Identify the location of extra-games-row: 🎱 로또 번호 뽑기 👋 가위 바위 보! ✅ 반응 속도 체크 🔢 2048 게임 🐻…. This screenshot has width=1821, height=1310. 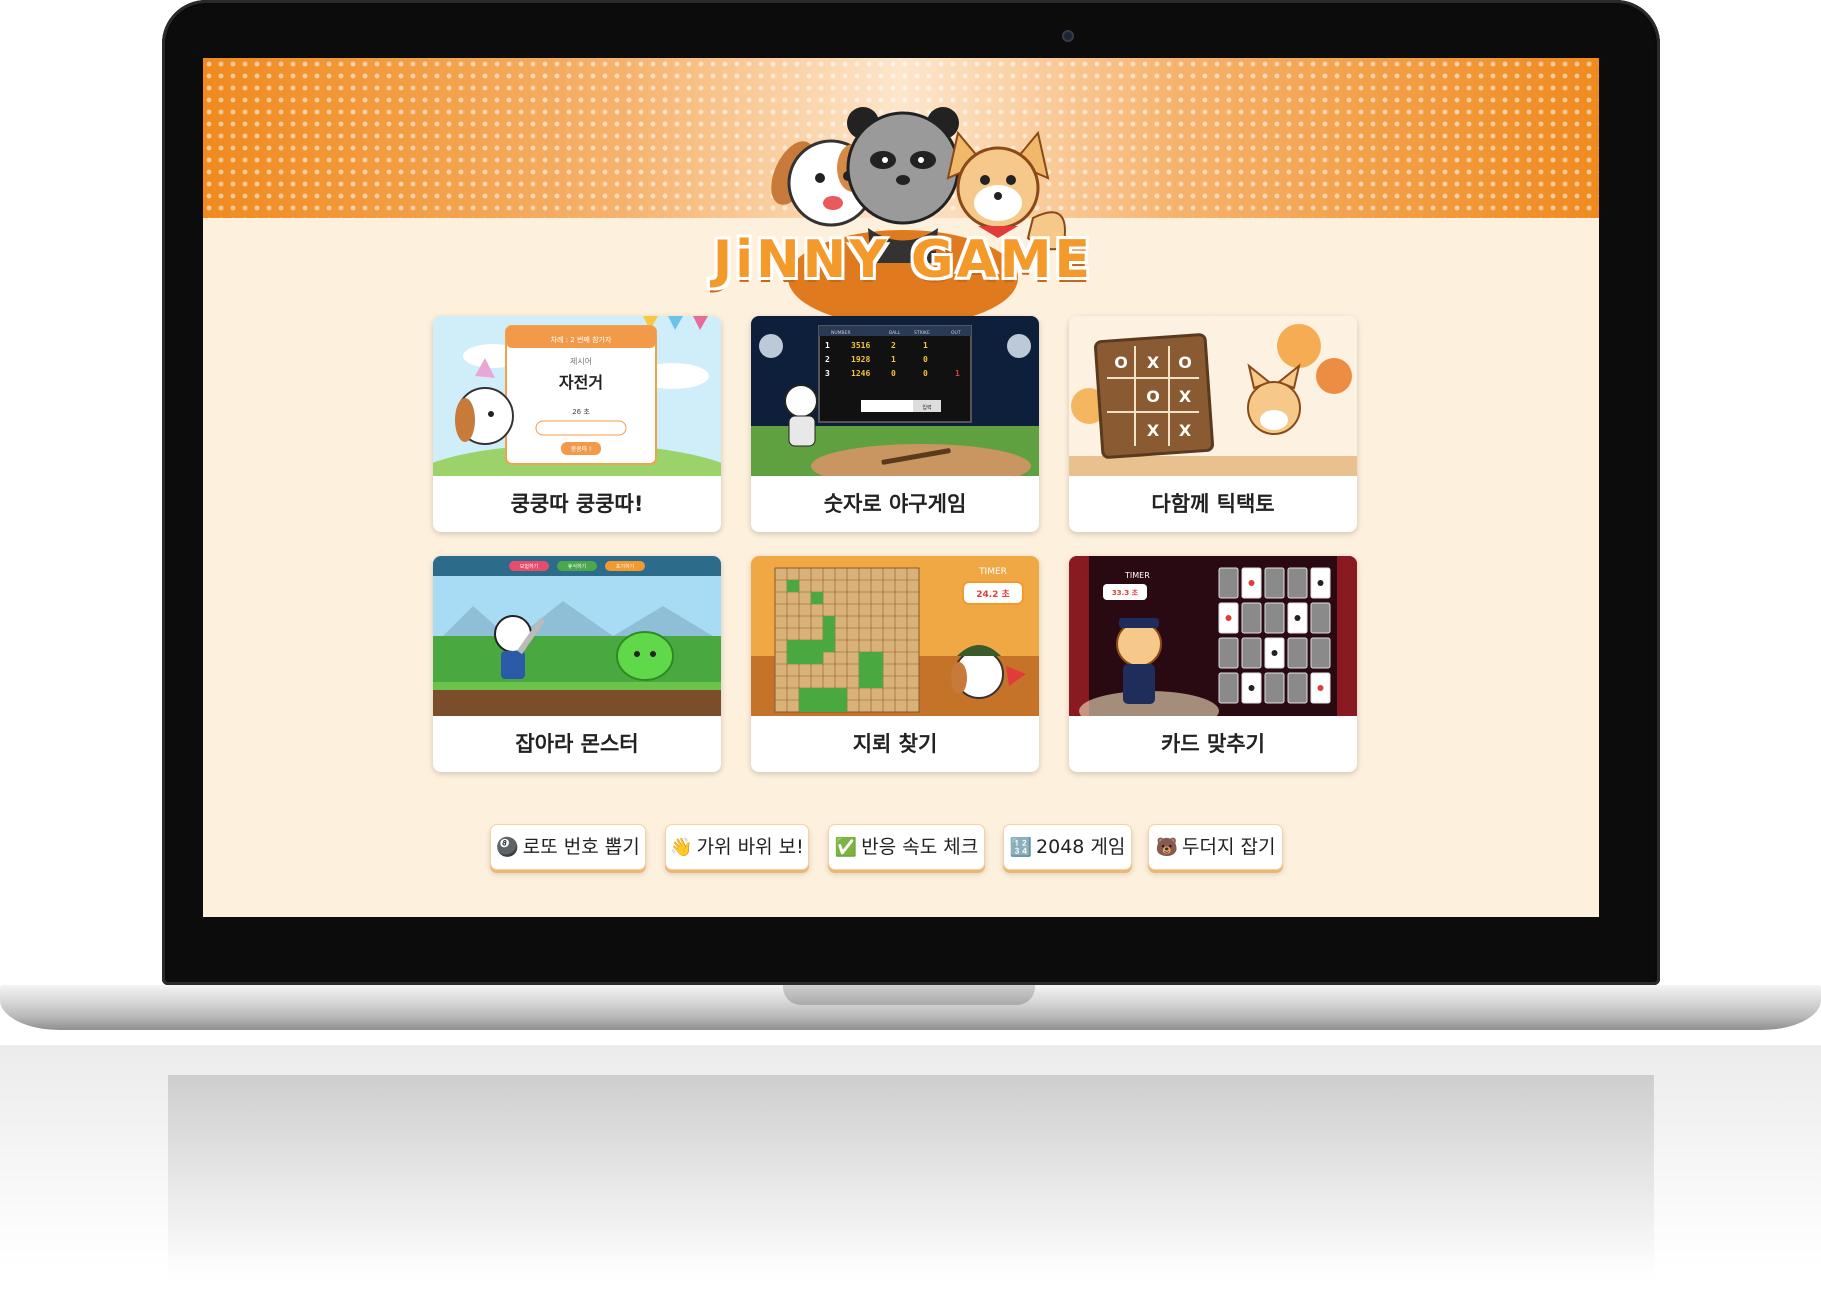
(901, 848).